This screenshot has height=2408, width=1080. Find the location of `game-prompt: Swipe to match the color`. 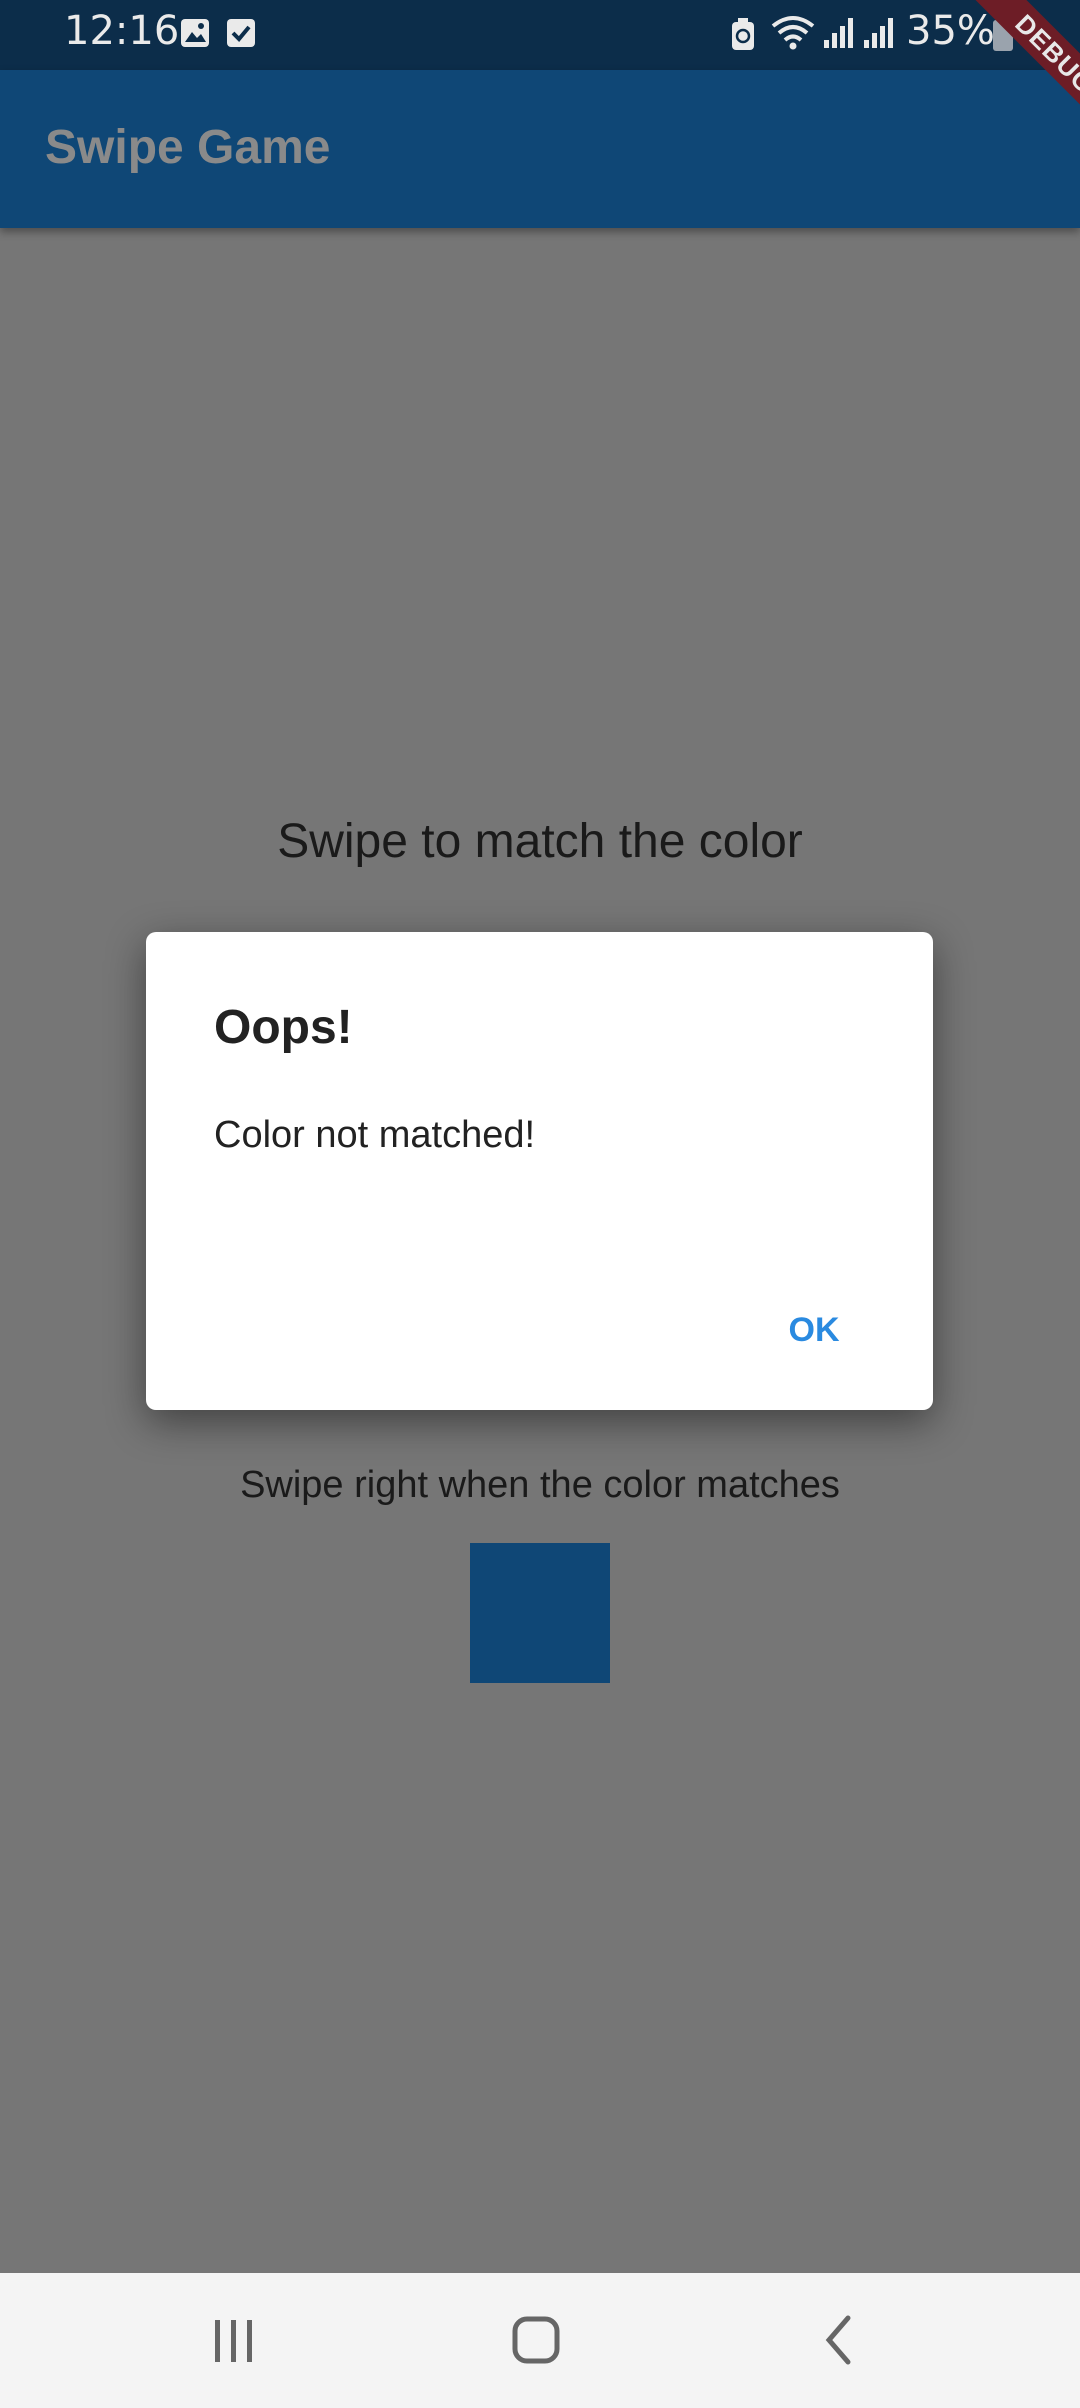

game-prompt: Swipe to match the color is located at coordinates (540, 841).